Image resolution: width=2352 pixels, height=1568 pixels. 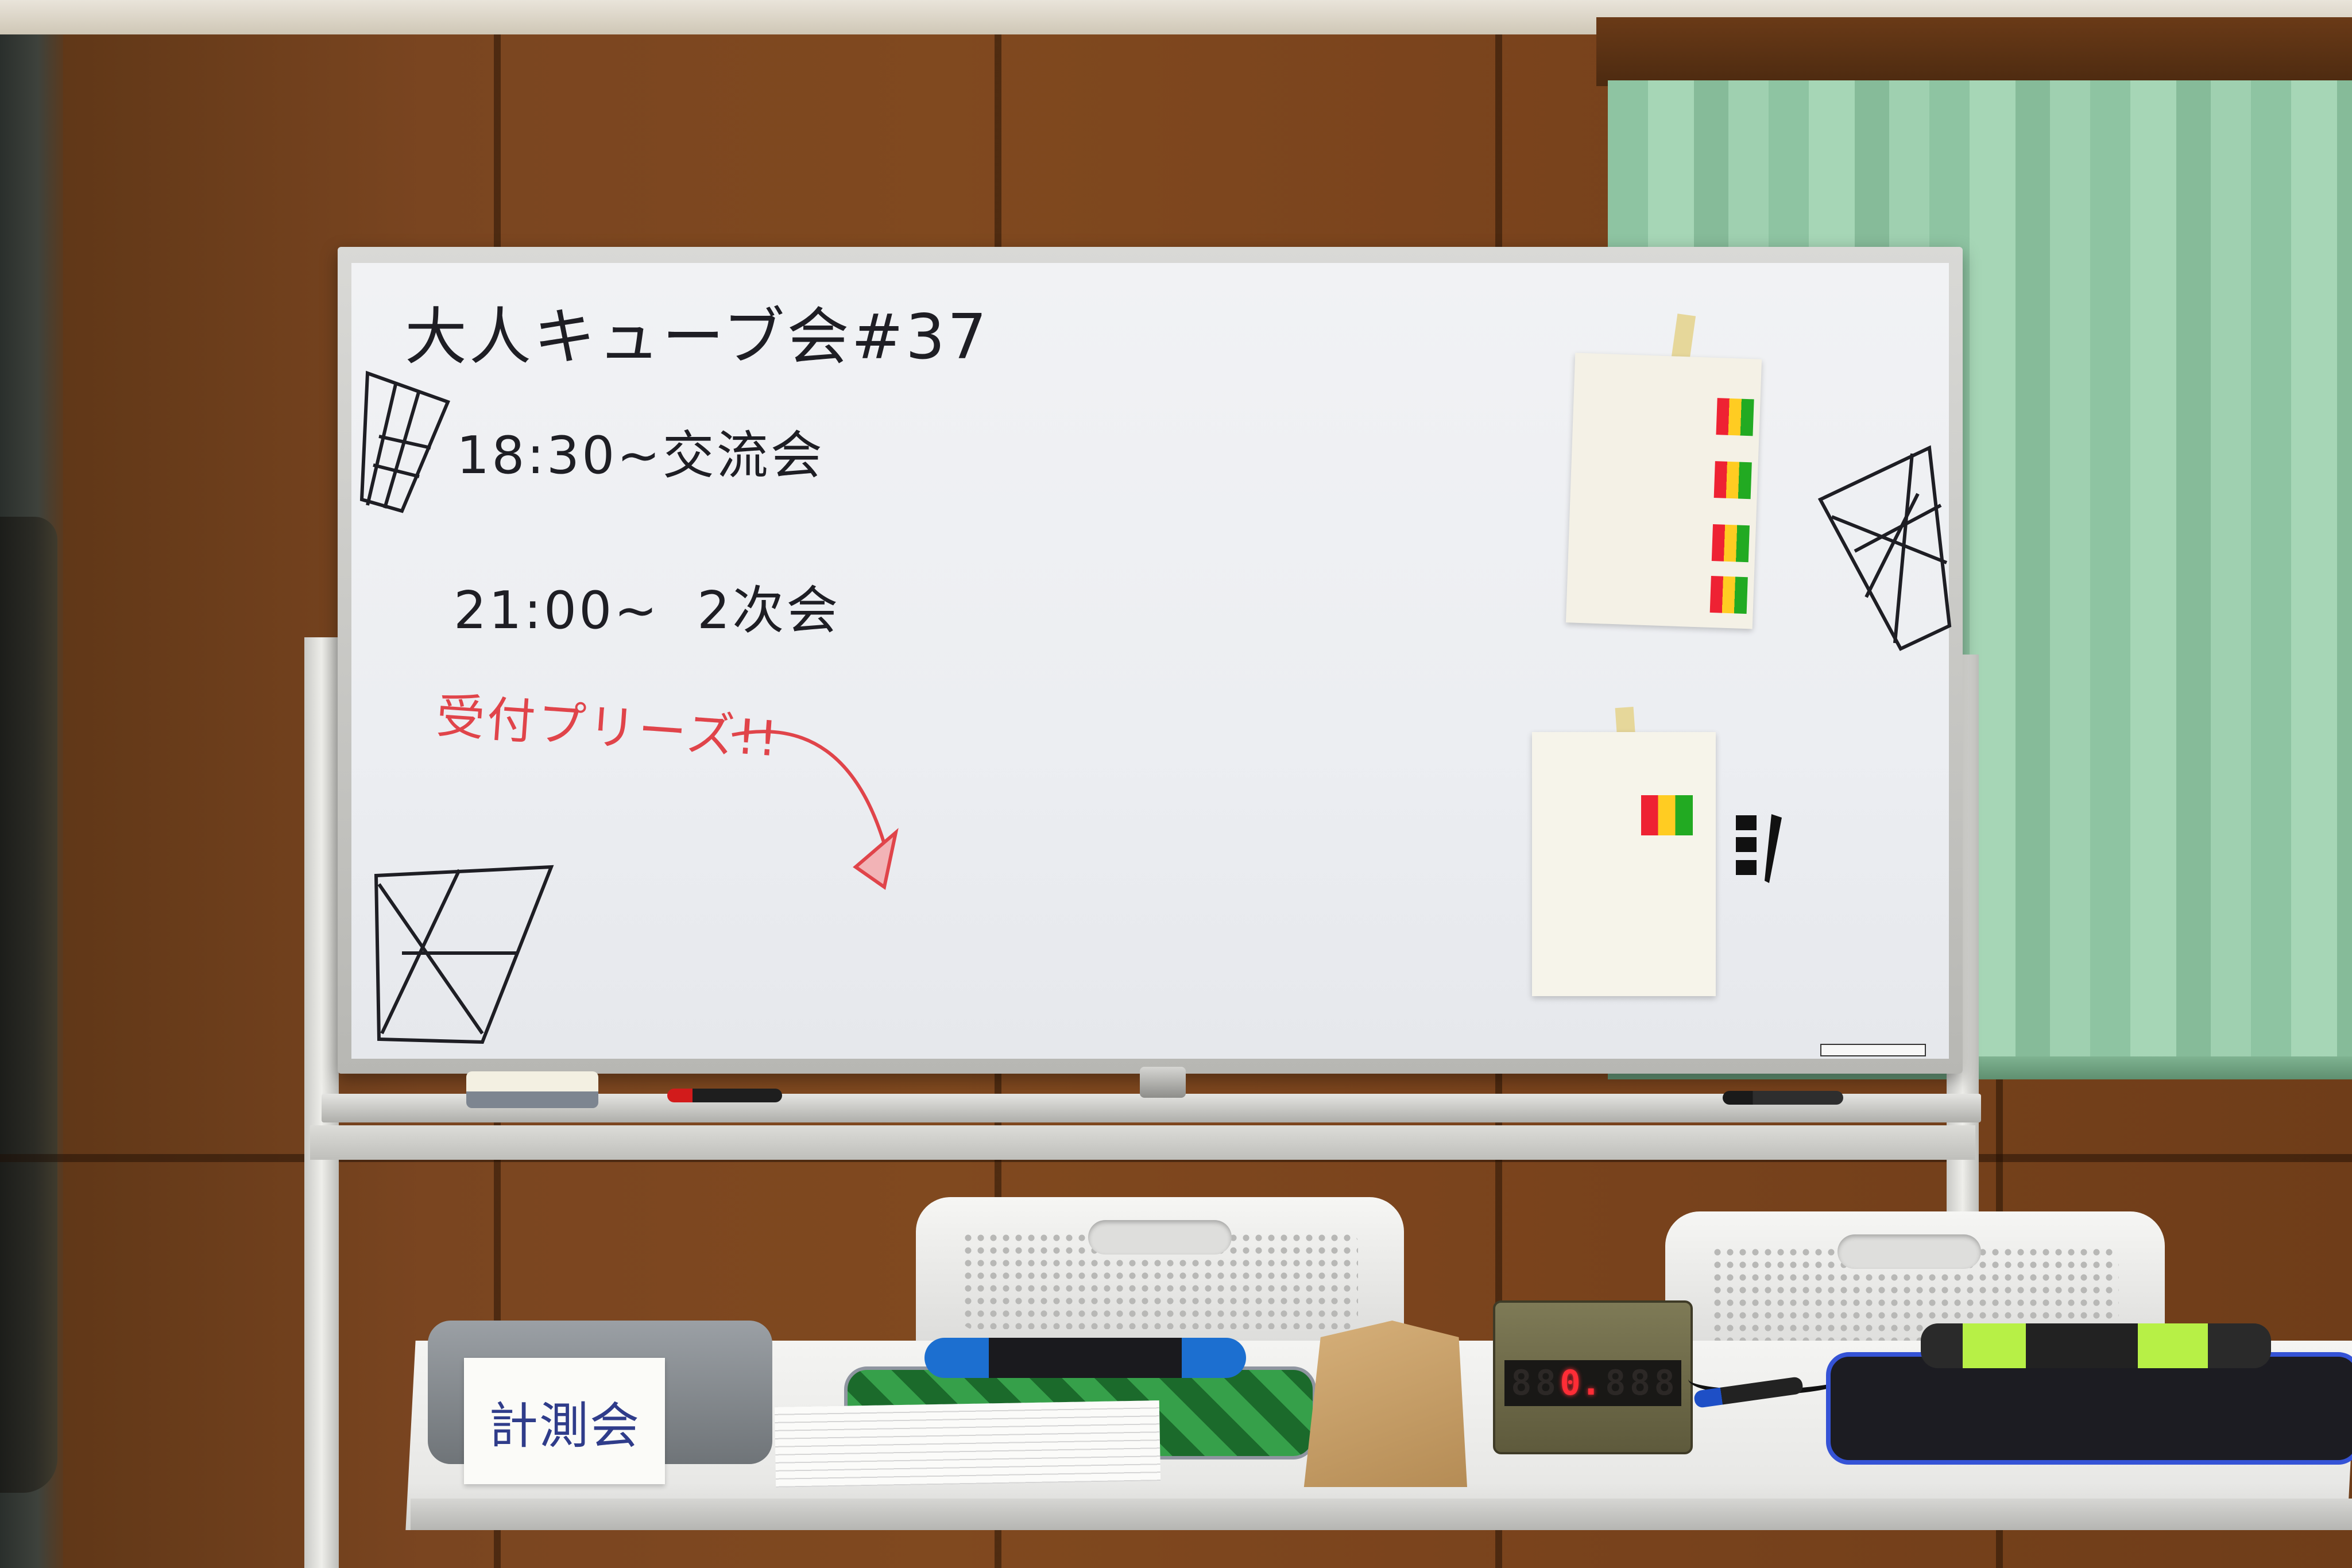 What do you see at coordinates (967, 1444) in the screenshot?
I see `score-sheet` at bounding box center [967, 1444].